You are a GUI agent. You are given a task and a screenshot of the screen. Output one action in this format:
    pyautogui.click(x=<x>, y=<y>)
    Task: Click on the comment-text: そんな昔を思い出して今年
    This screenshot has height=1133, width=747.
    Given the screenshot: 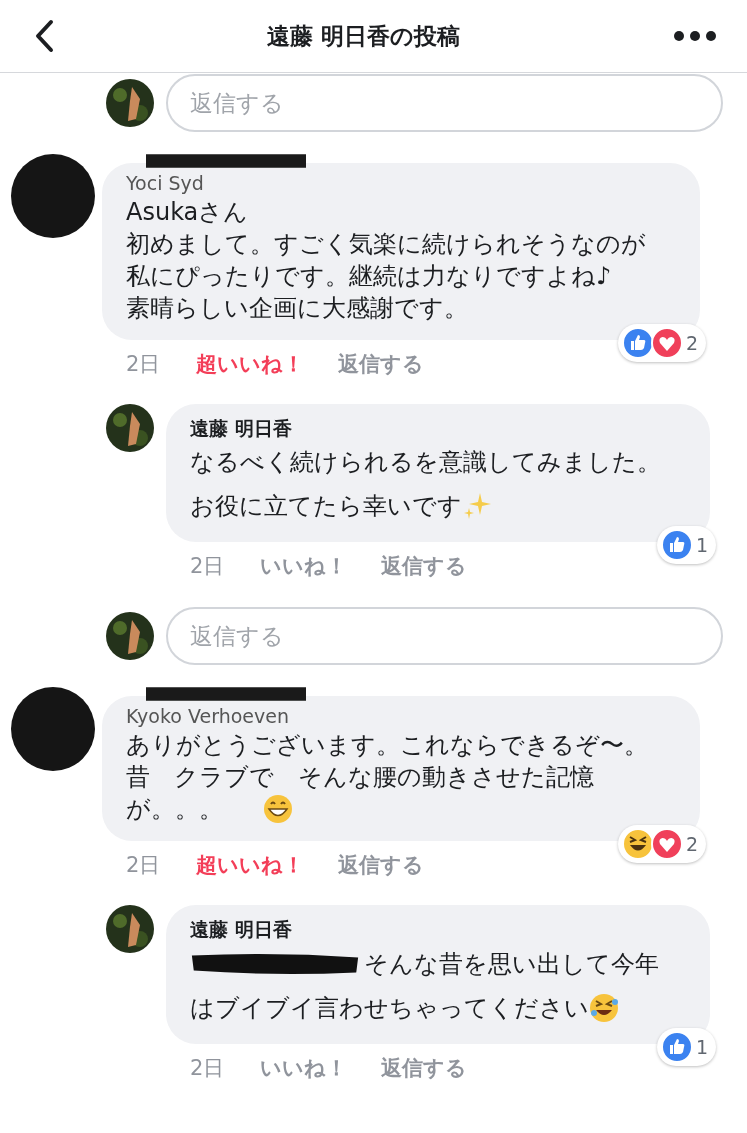 What is the action you would take?
    pyautogui.click(x=511, y=964)
    